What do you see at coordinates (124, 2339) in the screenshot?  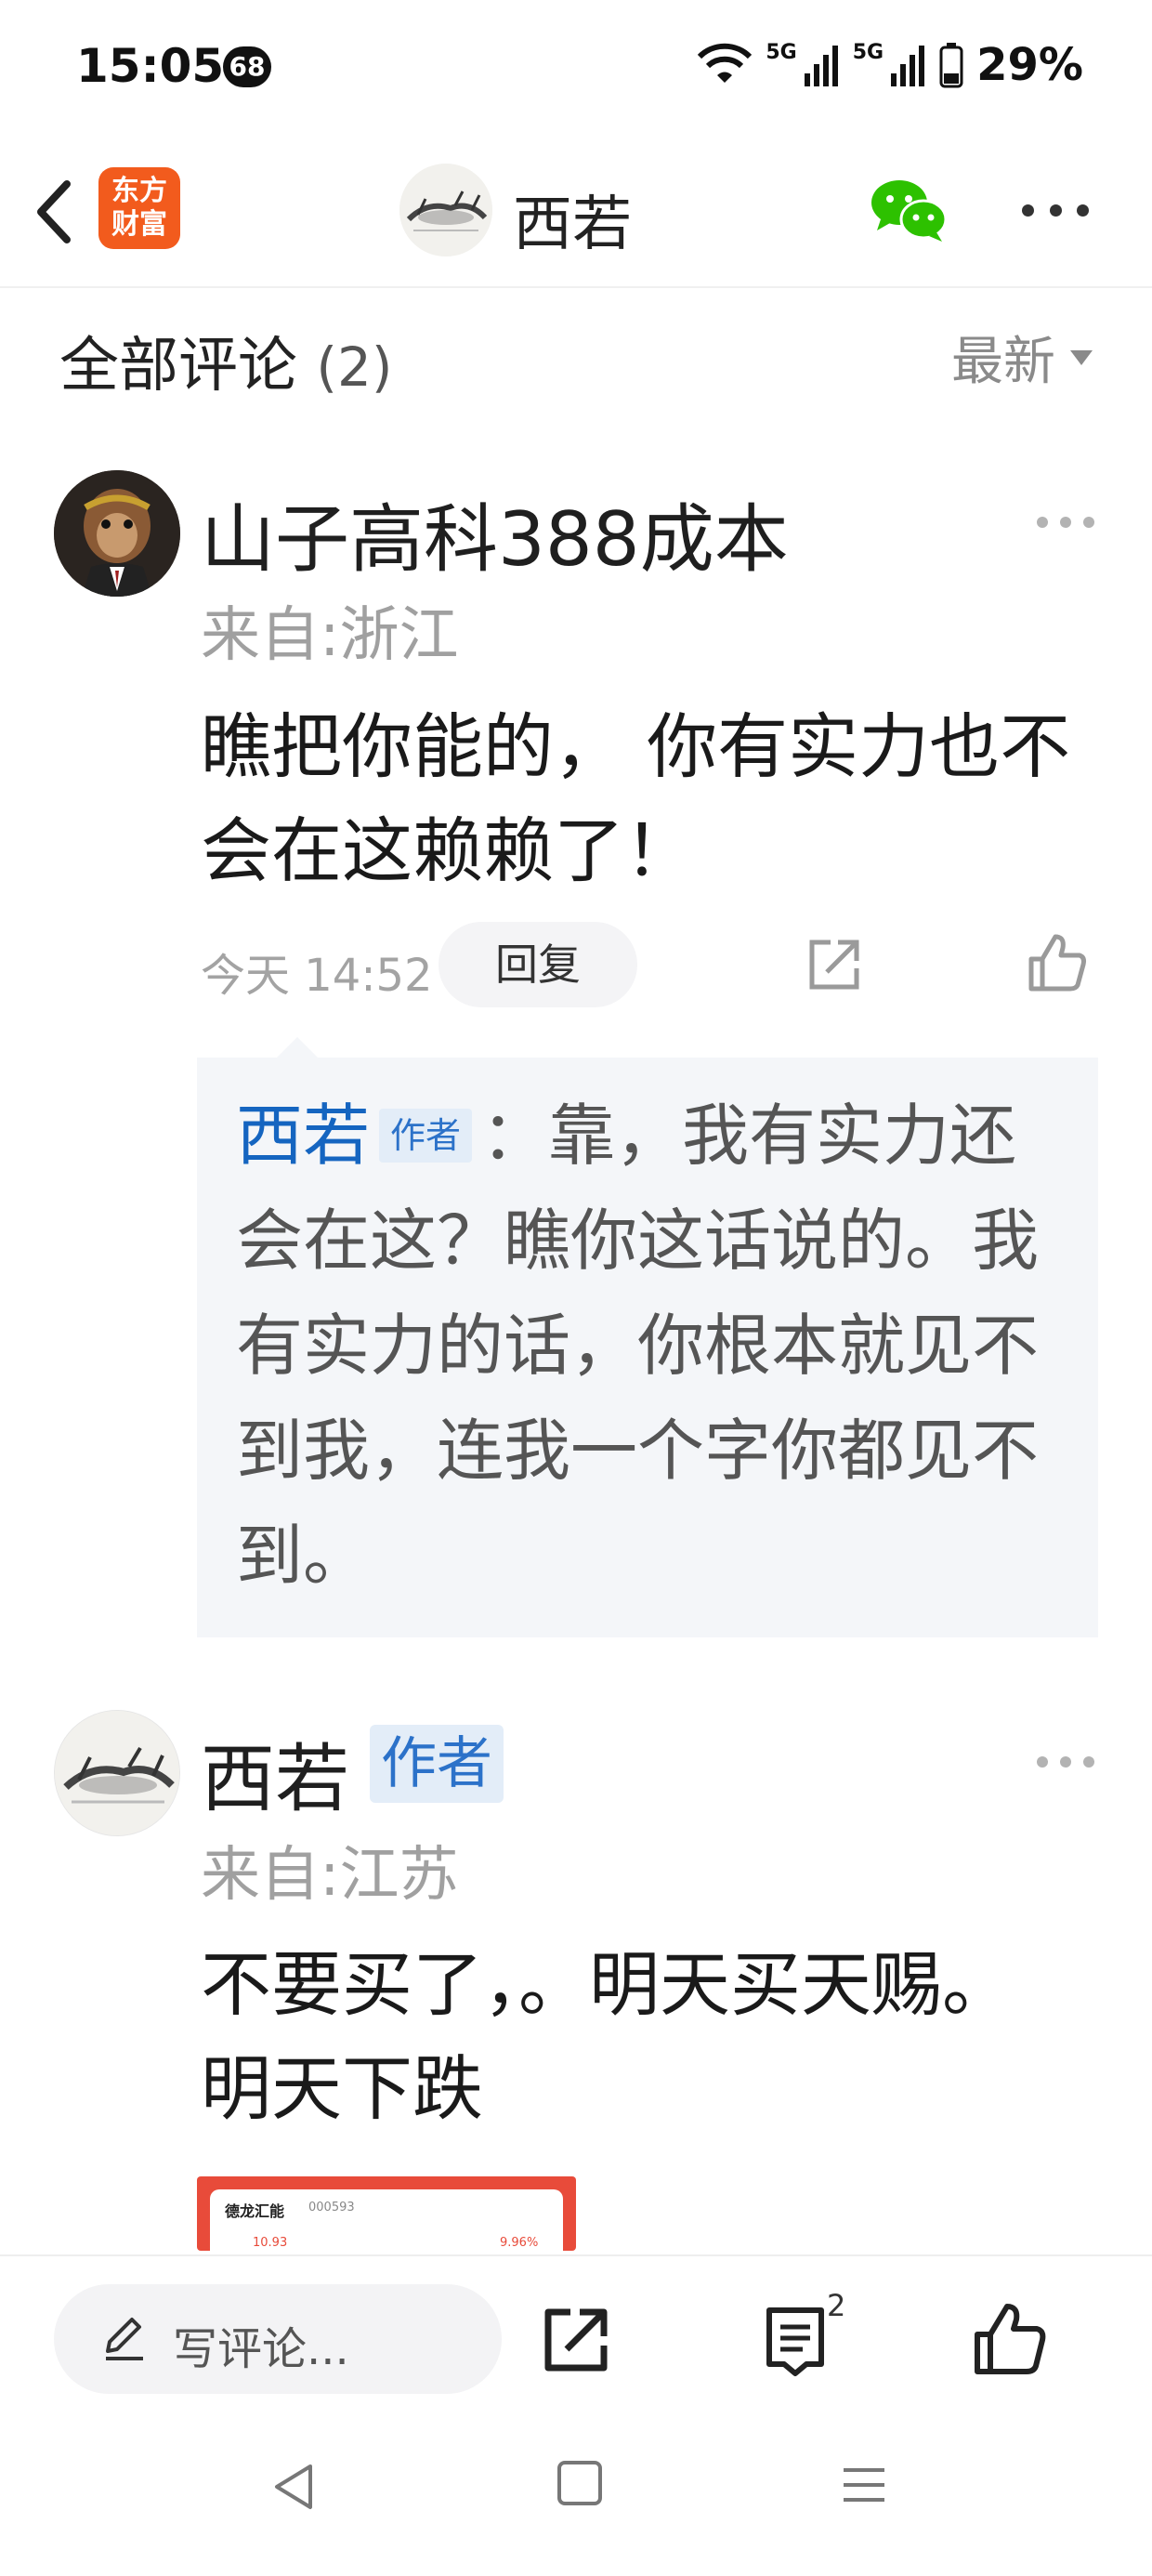 I see `pen-icon` at bounding box center [124, 2339].